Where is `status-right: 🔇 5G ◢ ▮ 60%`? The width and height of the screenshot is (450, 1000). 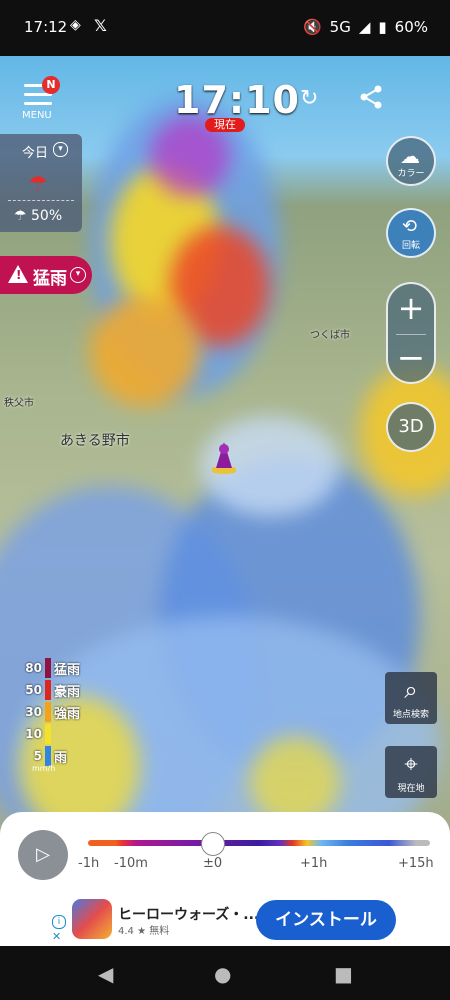
status-right: 🔇 5G ◢ ▮ 60% is located at coordinates (365, 27).